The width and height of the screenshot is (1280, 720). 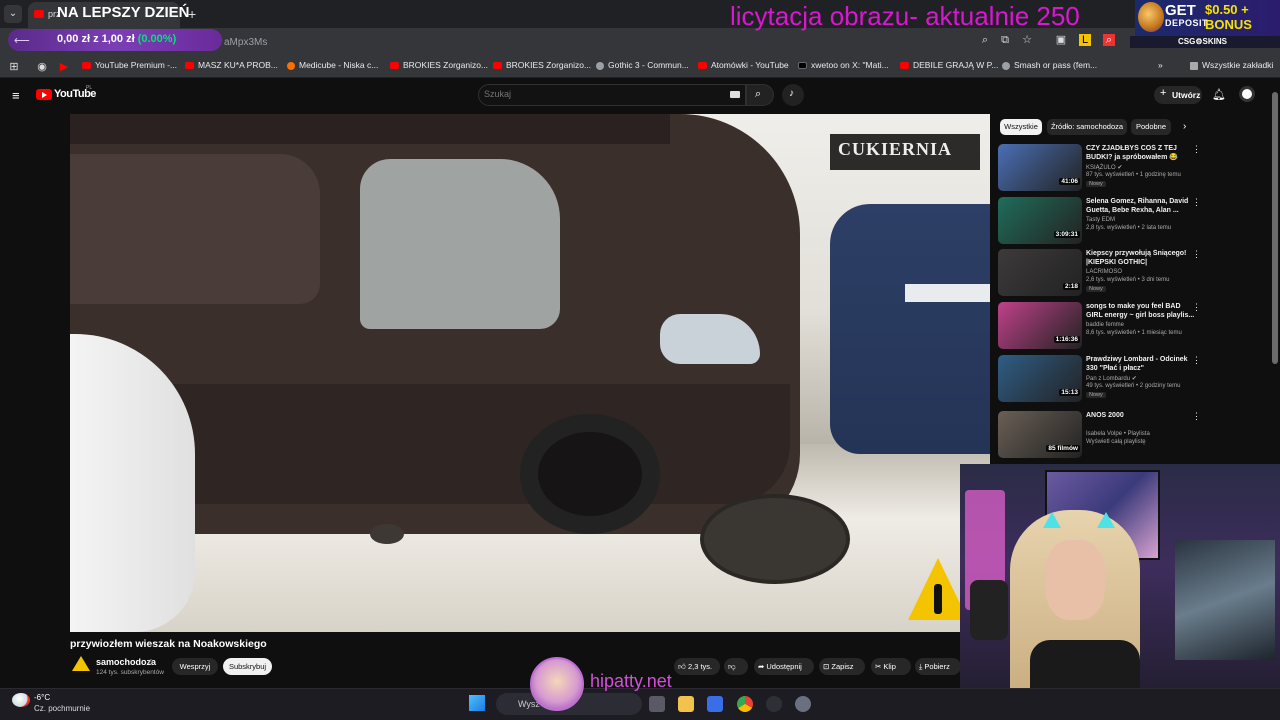 What do you see at coordinates (1160, 65) in the screenshot?
I see `more-bookmarks-chevron-icon: »` at bounding box center [1160, 65].